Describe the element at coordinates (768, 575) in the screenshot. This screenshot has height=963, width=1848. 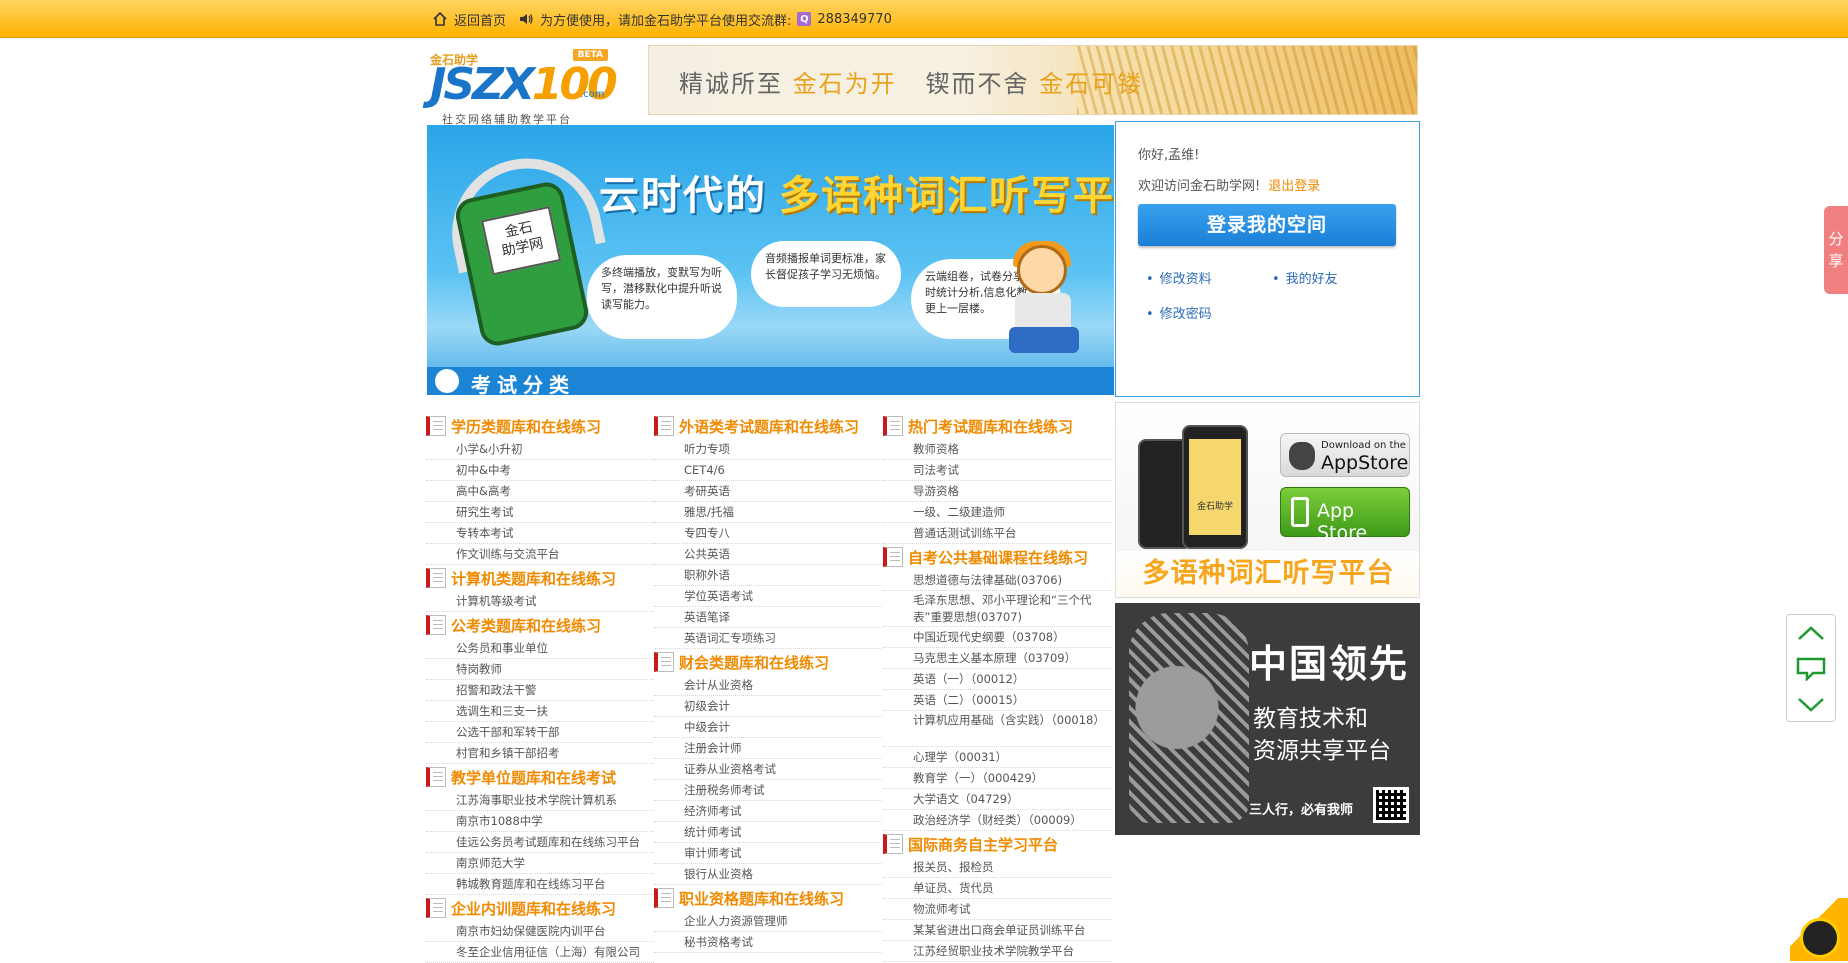
I see `list-item: 职称外语` at that location.